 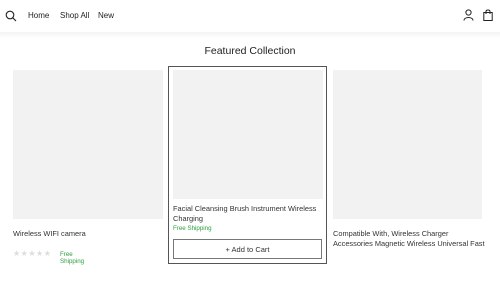 What do you see at coordinates (38, 15) in the screenshot?
I see `nav-home: Home` at bounding box center [38, 15].